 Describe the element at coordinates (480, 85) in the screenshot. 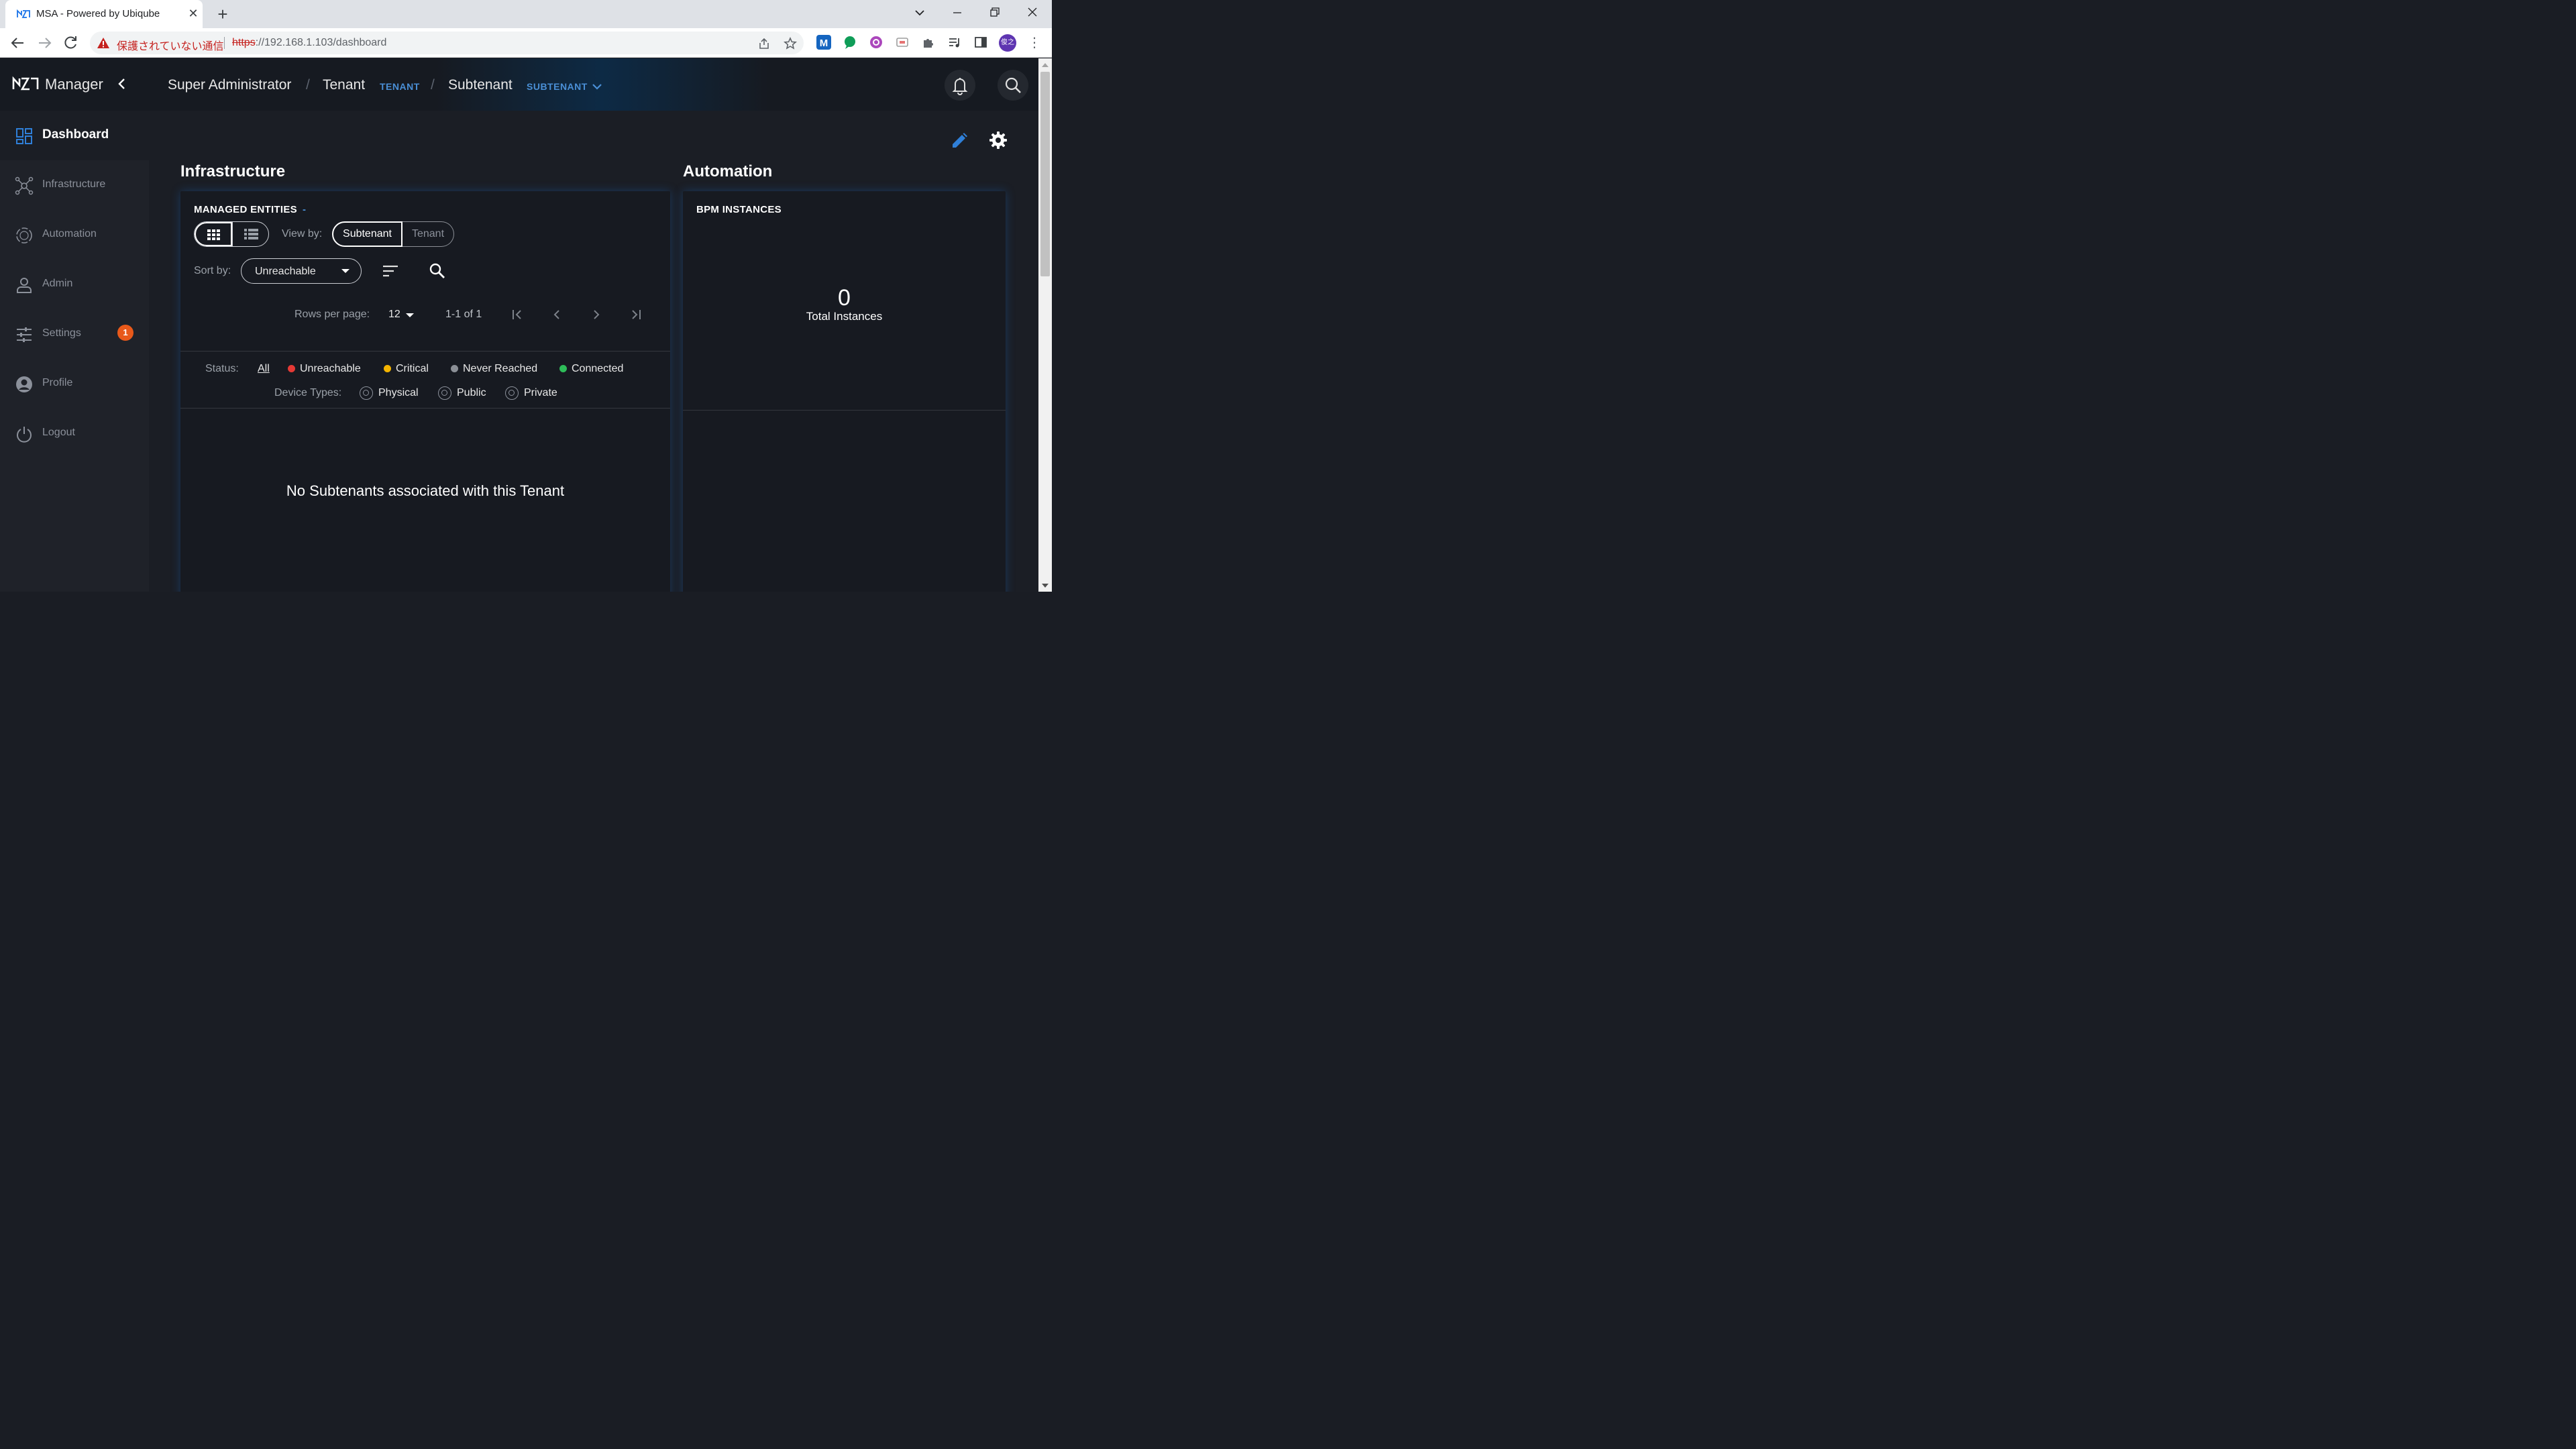

I see `breadcrumb-subtenant: Subtenant` at that location.